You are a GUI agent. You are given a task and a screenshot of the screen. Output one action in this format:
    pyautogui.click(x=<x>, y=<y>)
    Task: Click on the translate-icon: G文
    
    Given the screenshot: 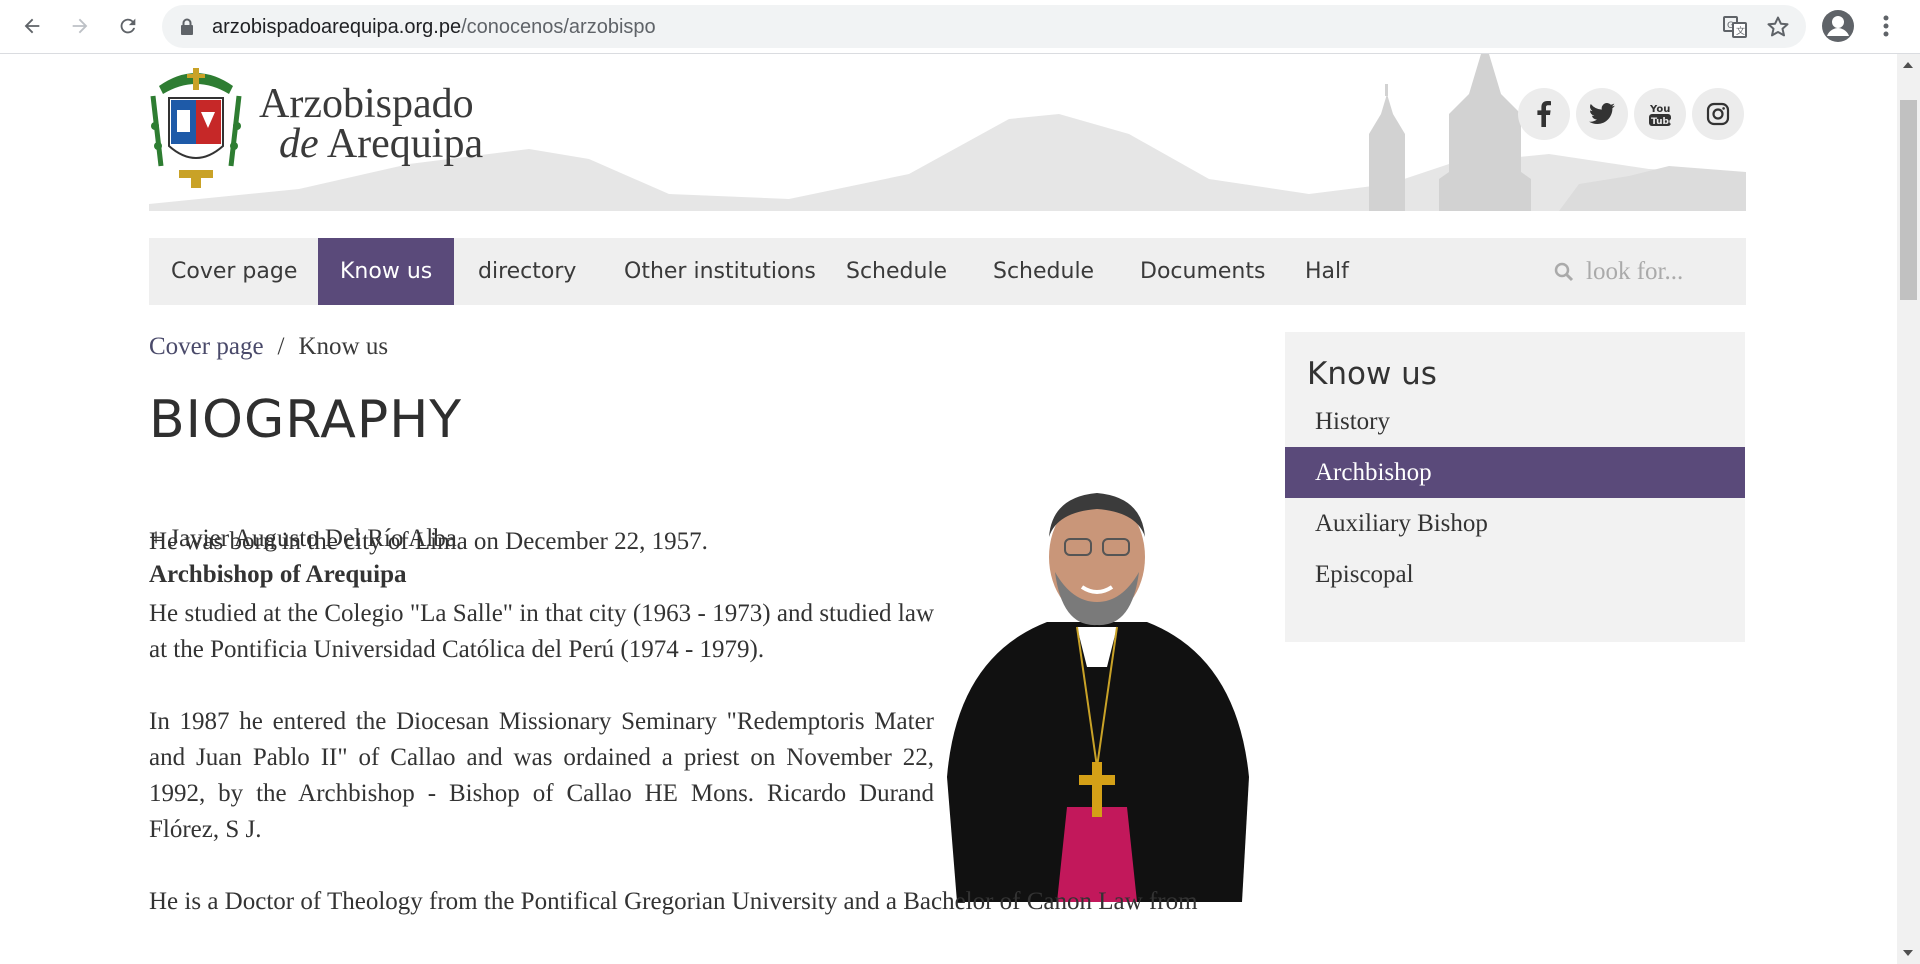 What is the action you would take?
    pyautogui.click(x=1735, y=27)
    